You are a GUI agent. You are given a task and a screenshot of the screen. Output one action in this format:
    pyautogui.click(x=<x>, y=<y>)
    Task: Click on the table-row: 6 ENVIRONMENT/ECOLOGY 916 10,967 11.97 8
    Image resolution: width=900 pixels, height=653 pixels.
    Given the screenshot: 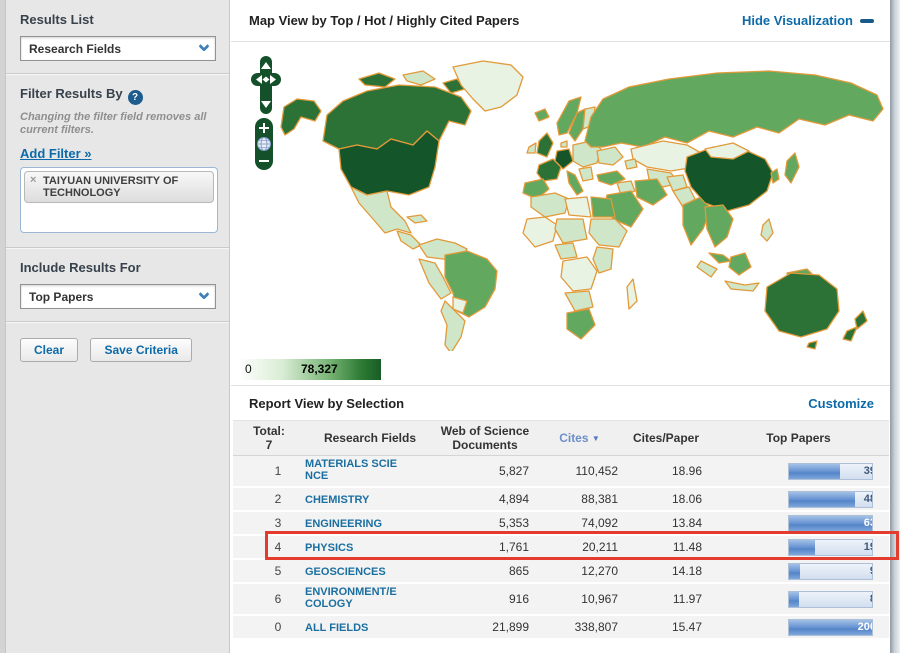 What is the action you would take?
    pyautogui.click(x=561, y=600)
    